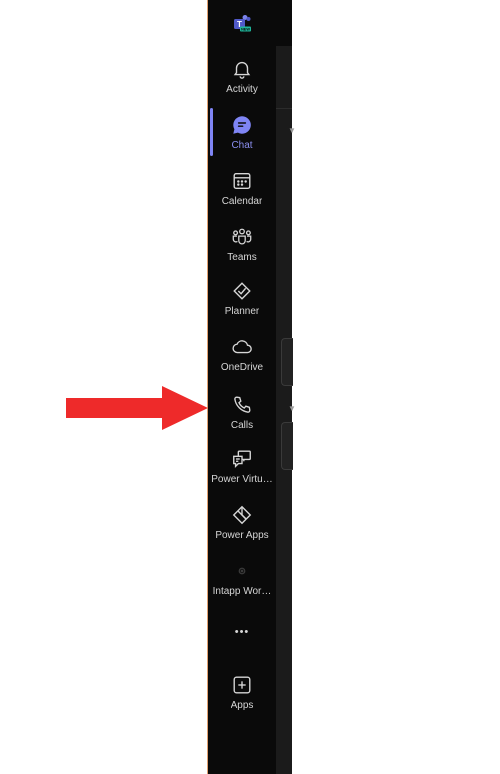  Describe the element at coordinates (242, 367) in the screenshot. I see `nav-label: OneDrive` at that location.